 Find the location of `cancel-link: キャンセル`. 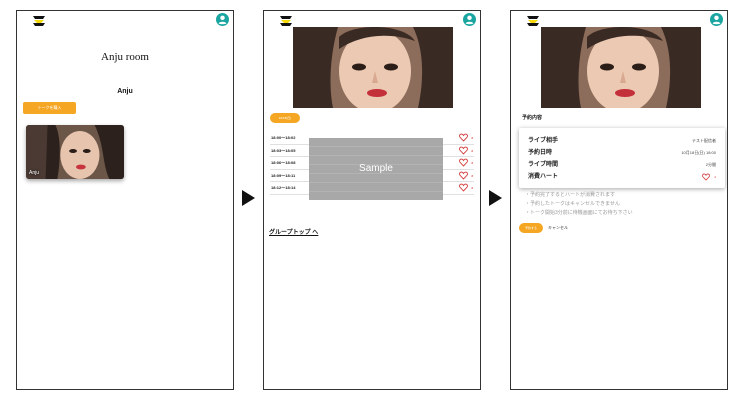

cancel-link: キャンセル is located at coordinates (558, 228).